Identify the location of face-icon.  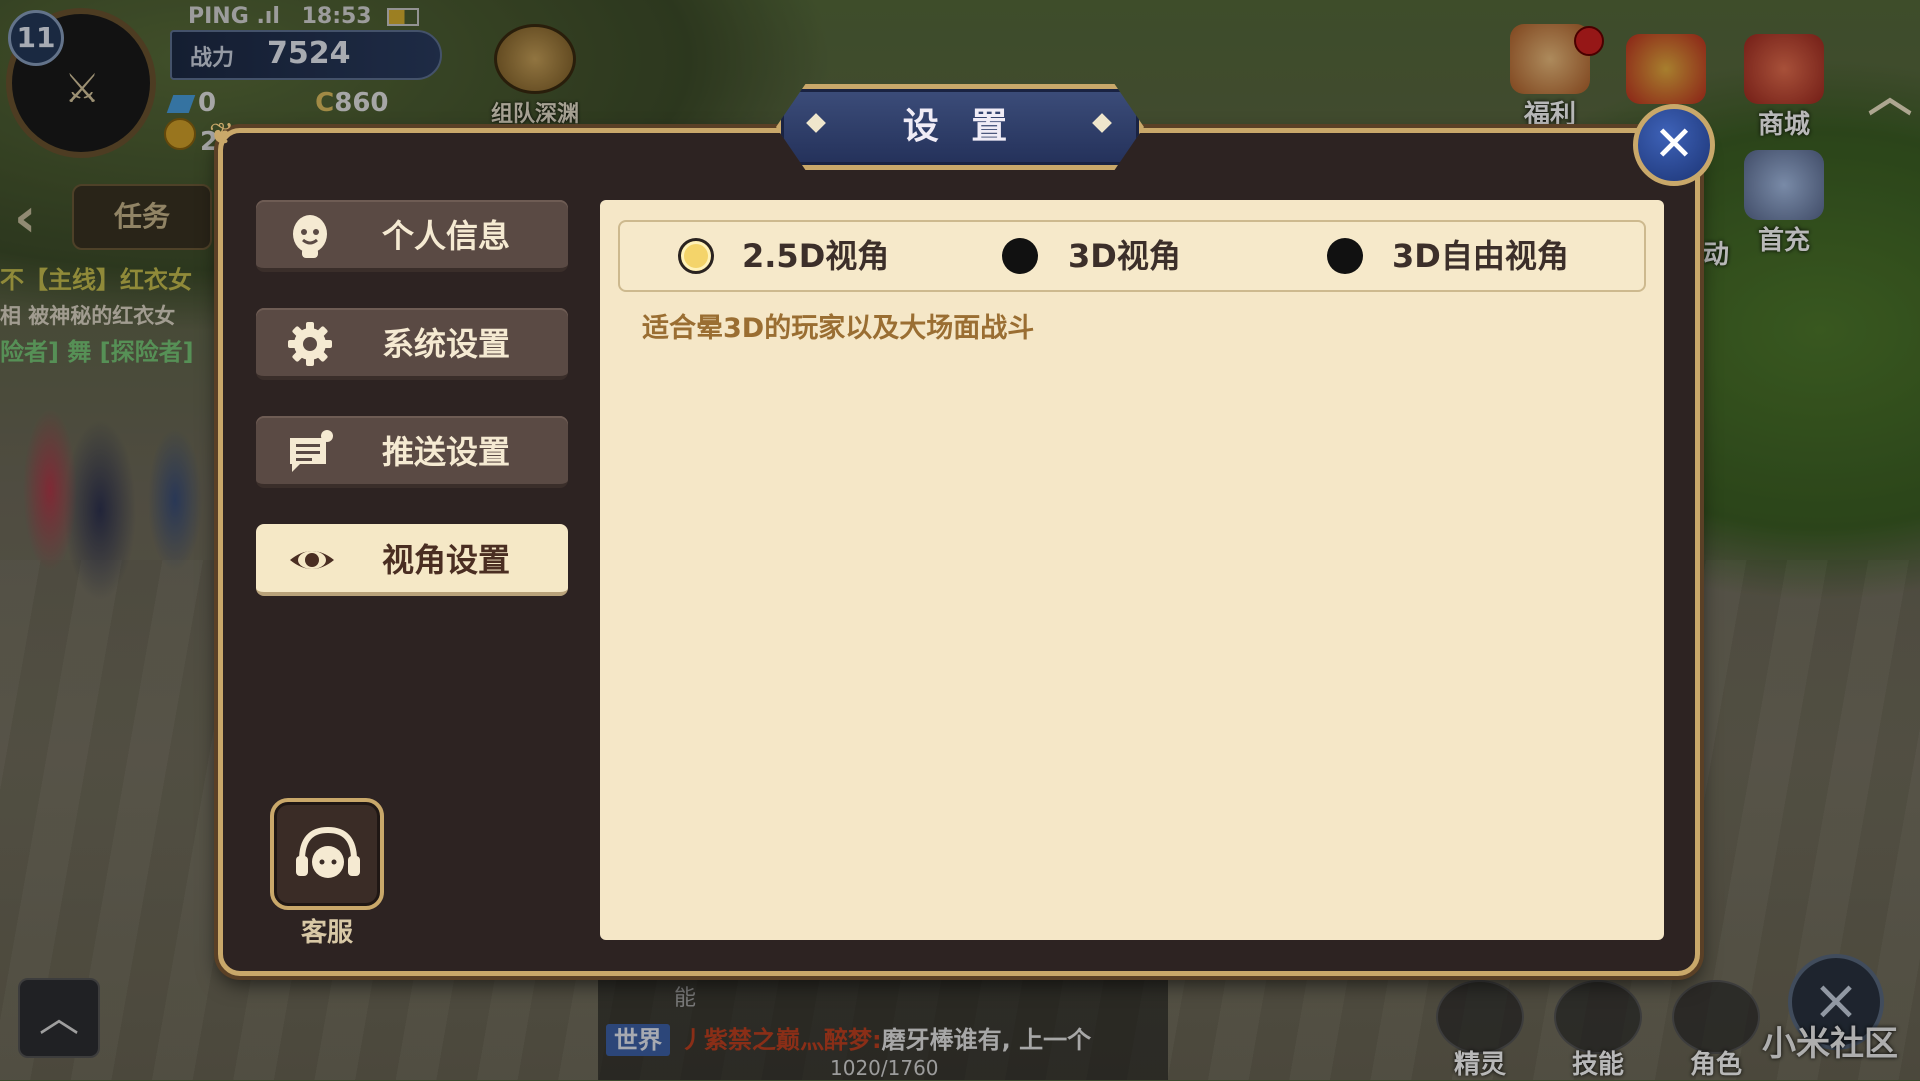
(310, 236).